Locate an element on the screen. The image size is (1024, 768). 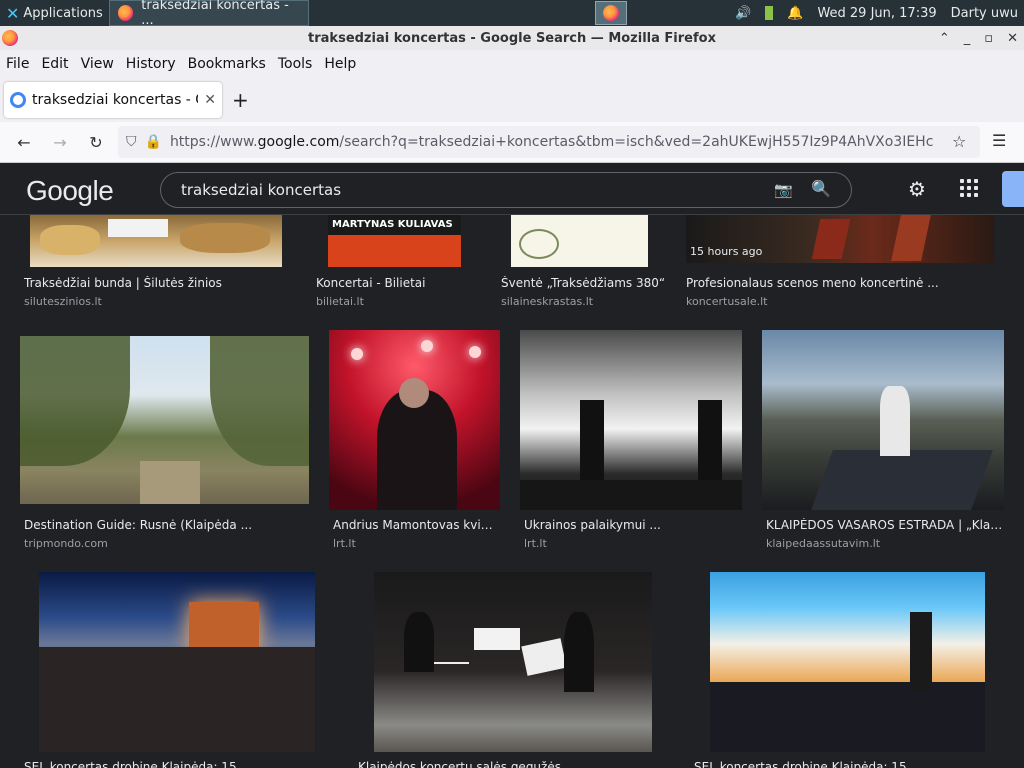
bookmark-star-icon: ☆ is located at coordinates (959, 141).